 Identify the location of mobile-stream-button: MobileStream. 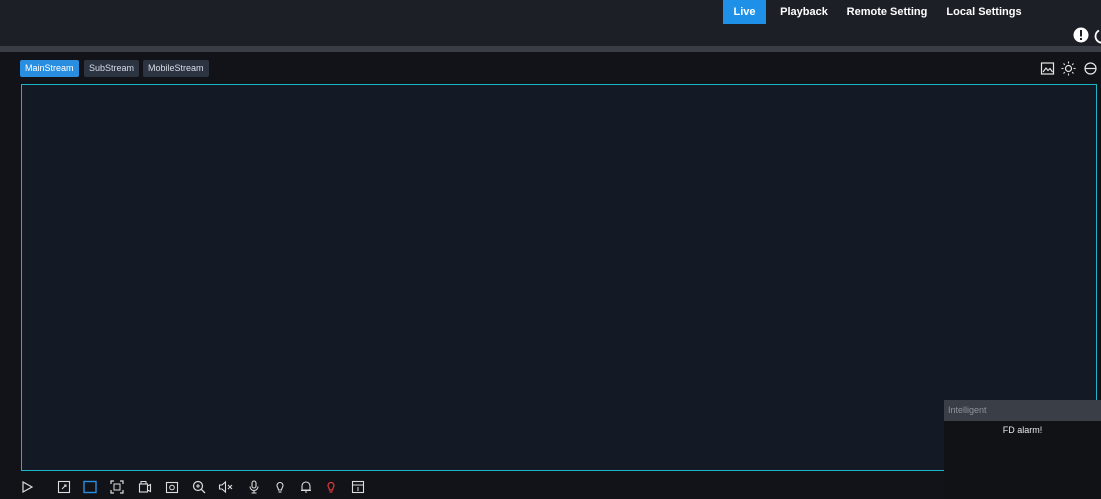
(176, 68).